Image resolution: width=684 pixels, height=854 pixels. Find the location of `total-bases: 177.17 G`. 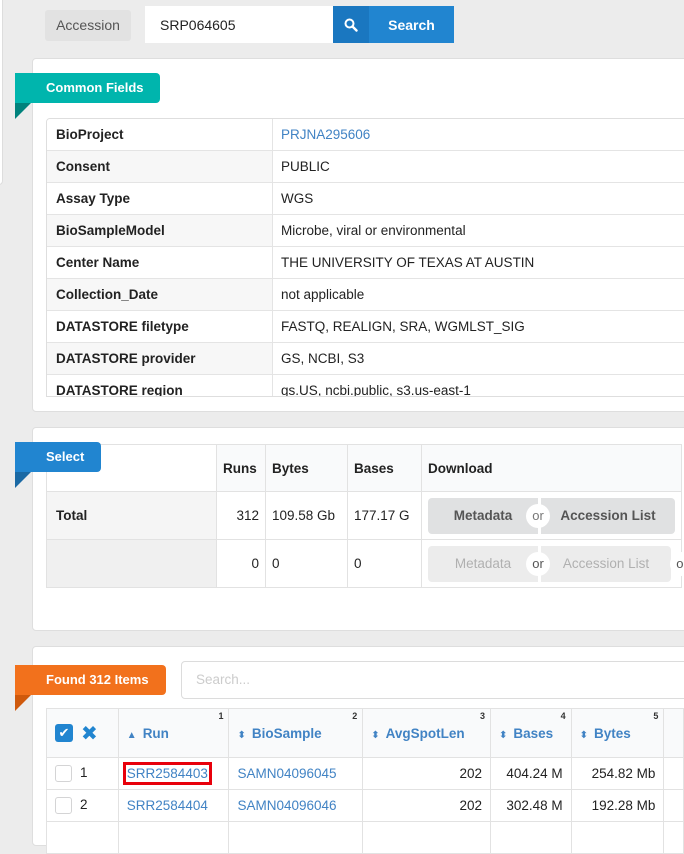

total-bases: 177.17 G is located at coordinates (384, 515).